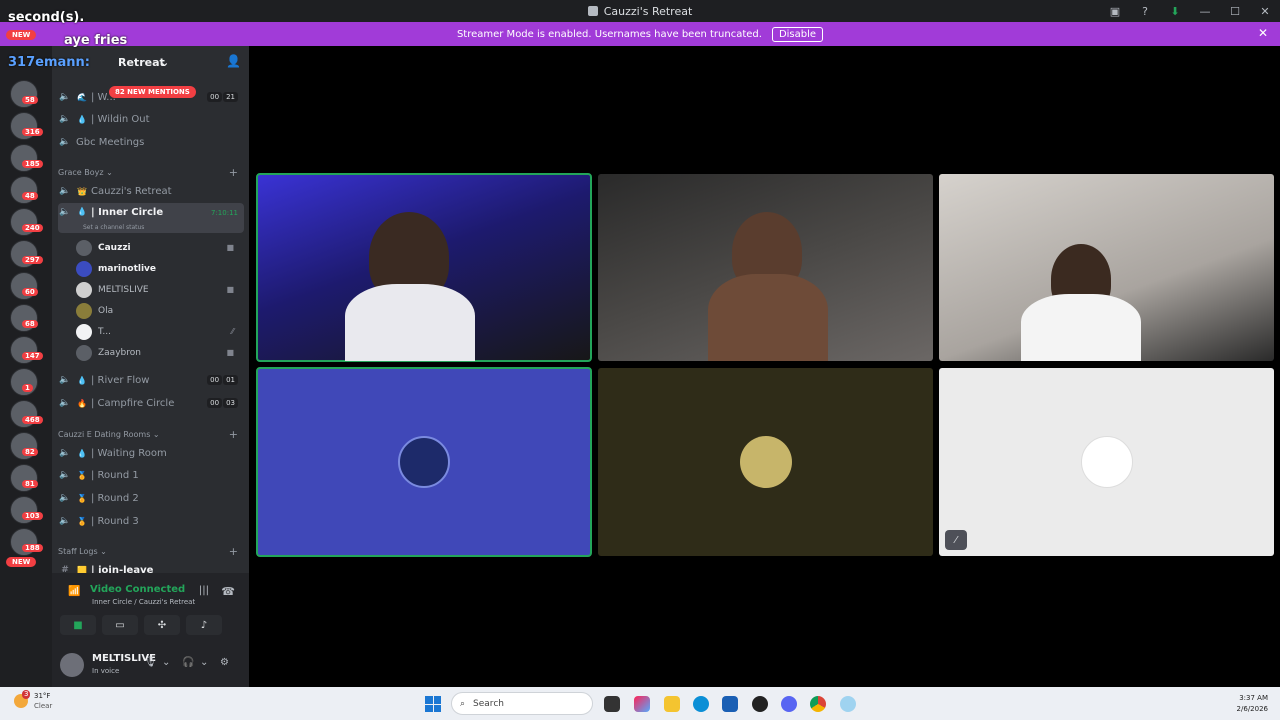 The width and height of the screenshot is (1280, 720). What do you see at coordinates (42, 696) in the screenshot?
I see `temperature: 31°F` at bounding box center [42, 696].